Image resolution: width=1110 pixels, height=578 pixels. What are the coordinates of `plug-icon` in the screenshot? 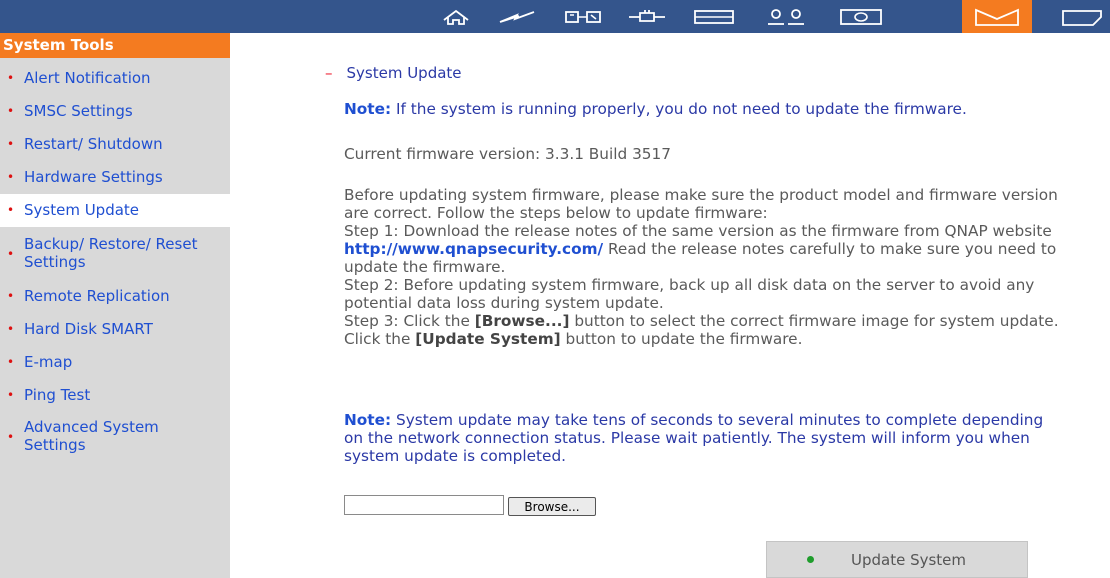 It's located at (647, 16).